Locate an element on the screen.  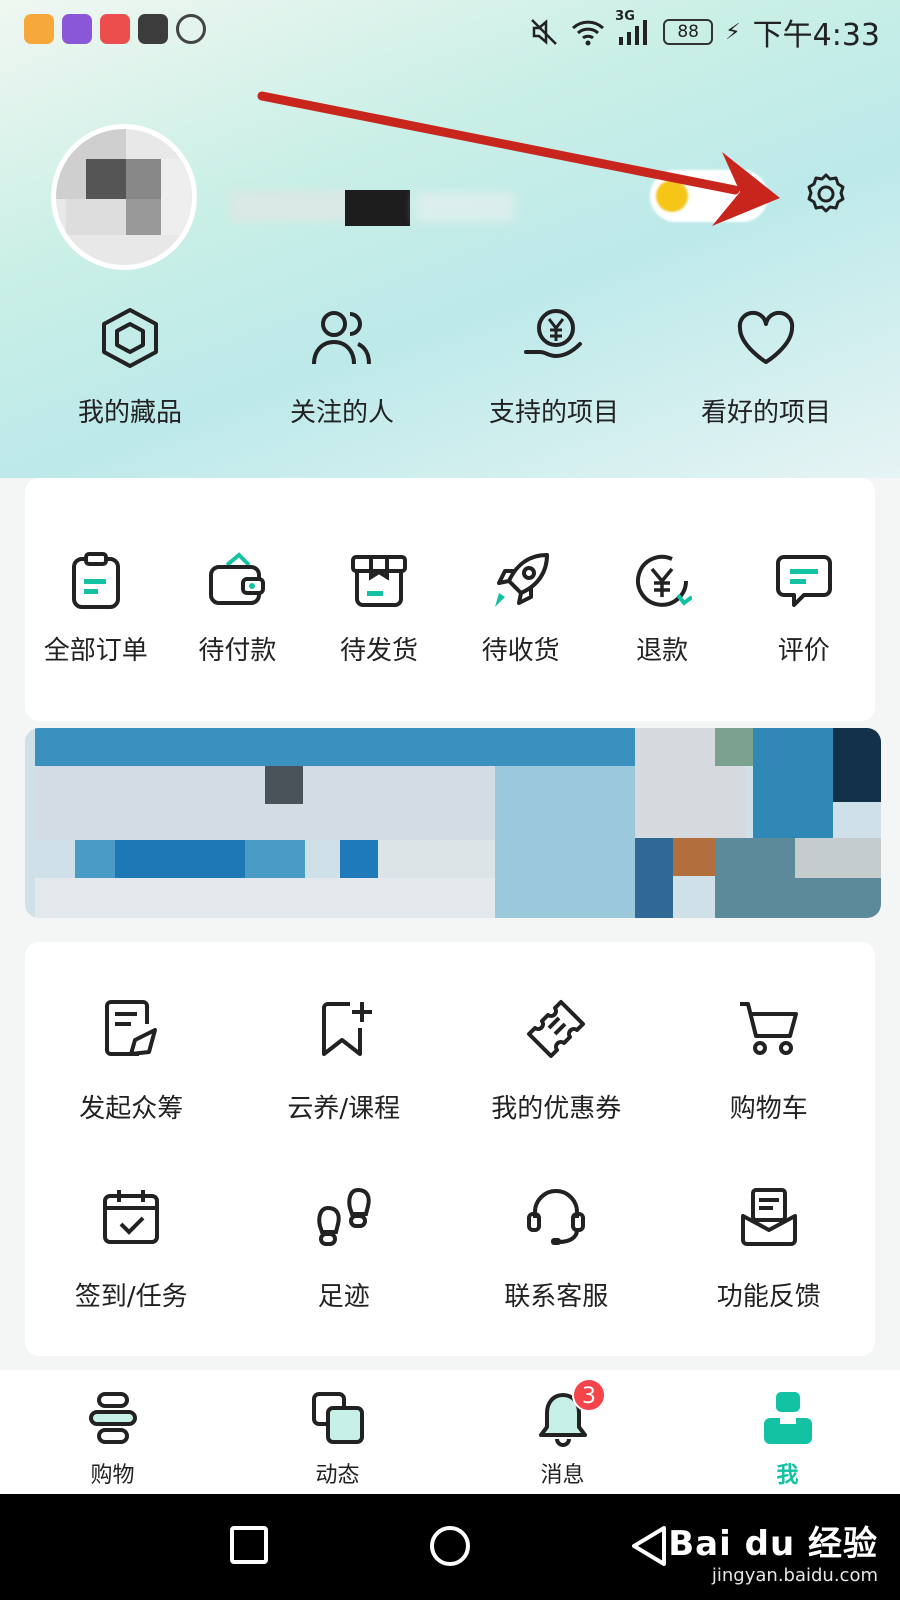
home-button is located at coordinates (450, 1548).